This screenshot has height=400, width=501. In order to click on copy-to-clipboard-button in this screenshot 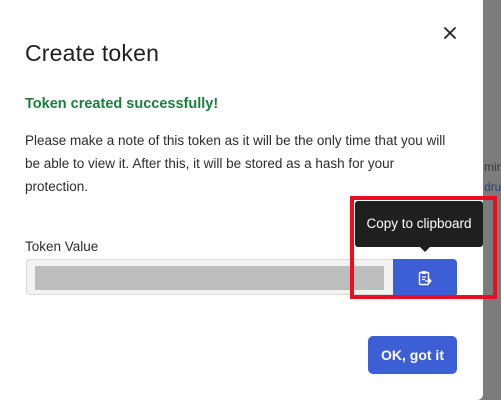, I will do `click(425, 278)`.